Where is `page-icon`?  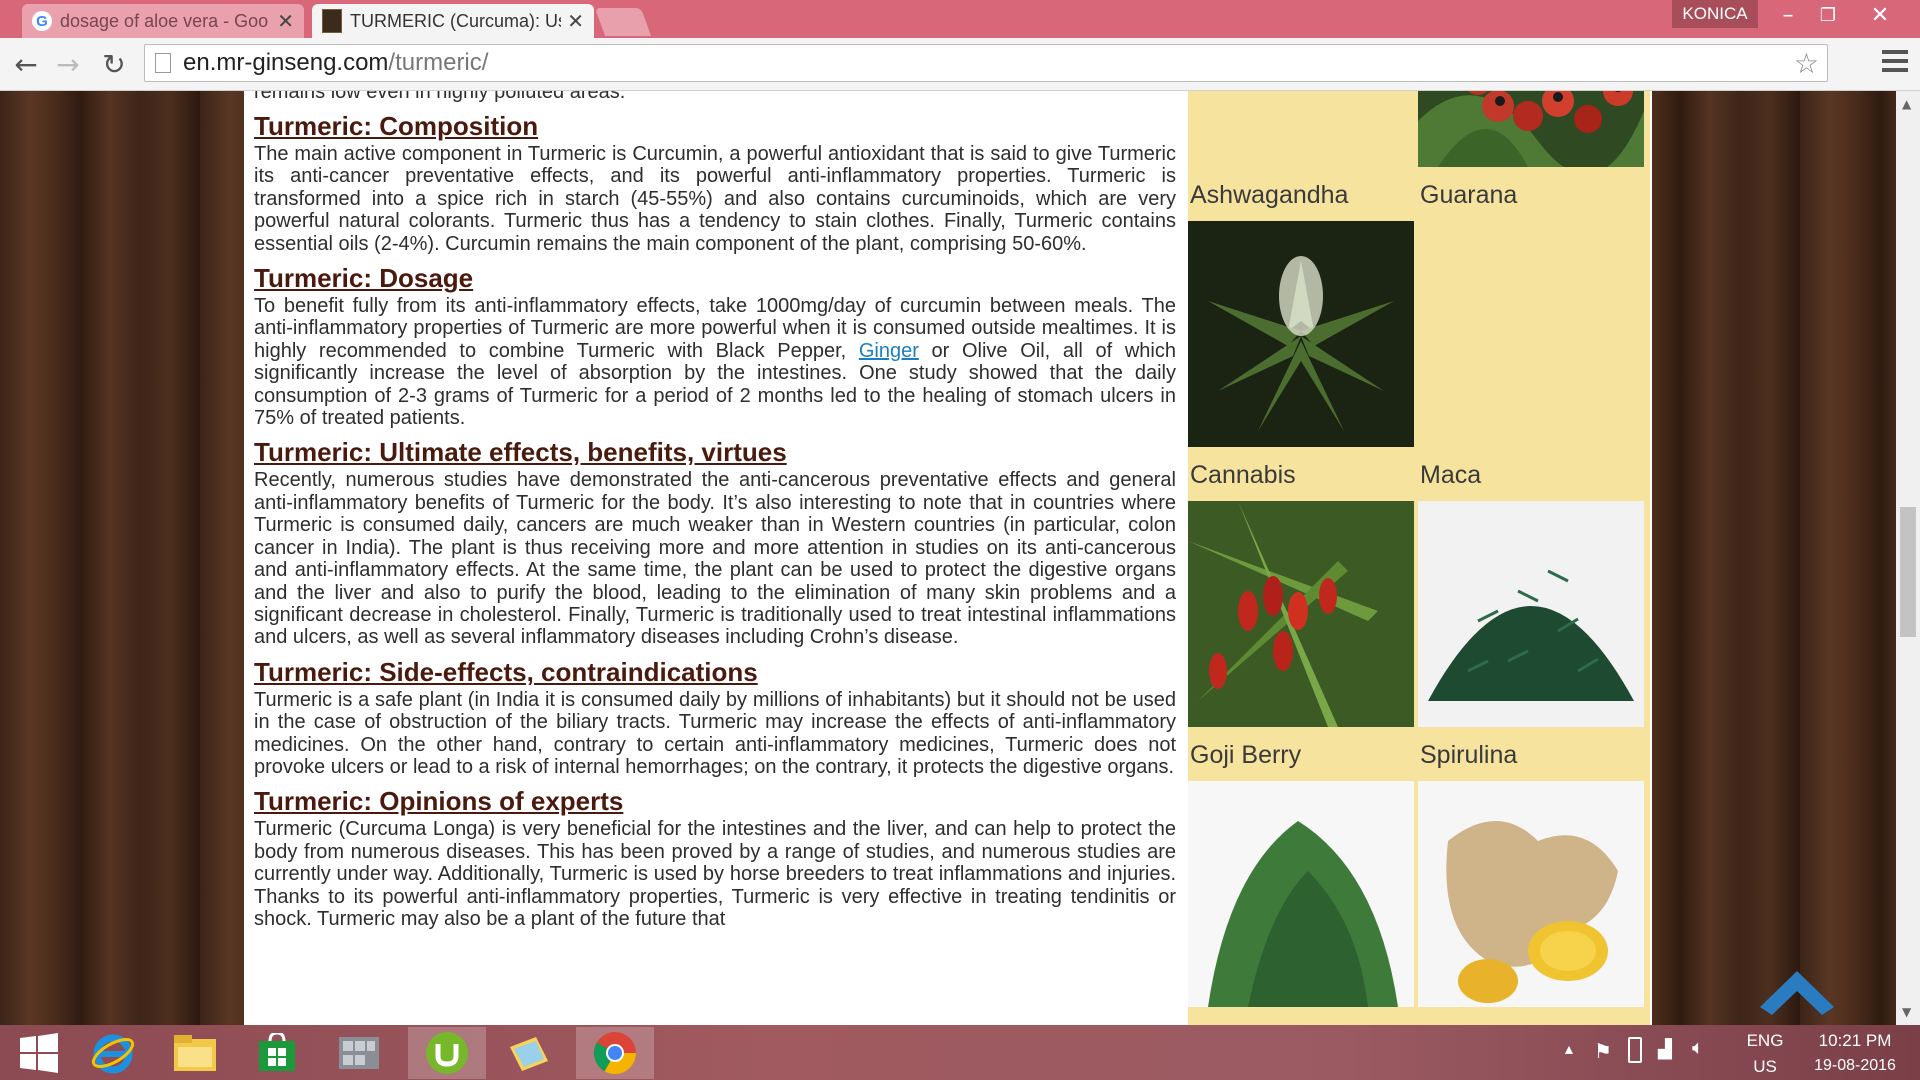 page-icon is located at coordinates (163, 63).